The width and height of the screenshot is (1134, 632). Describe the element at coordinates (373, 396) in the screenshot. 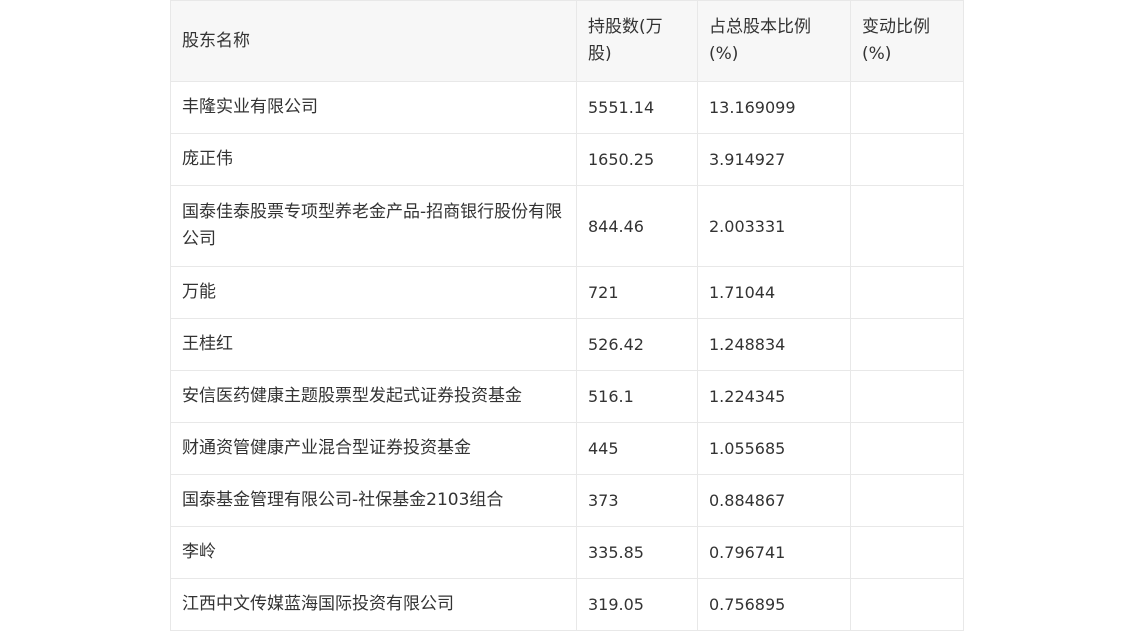

I see `cell-shareholder-name: 安信医药健康主题股票型发起式证券投资基金` at that location.